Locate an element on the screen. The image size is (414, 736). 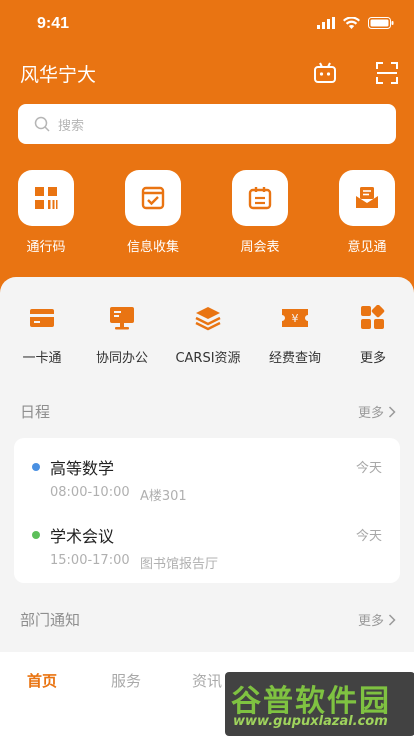
quick-label: 周会表 is located at coordinates (260, 247).